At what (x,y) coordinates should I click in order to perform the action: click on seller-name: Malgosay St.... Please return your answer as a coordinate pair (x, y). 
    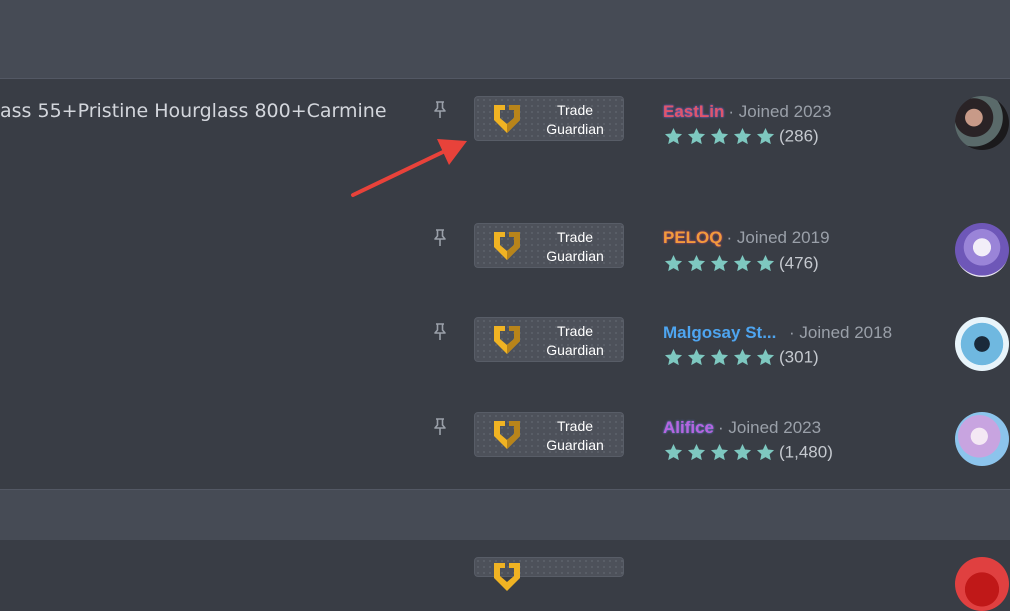
    Looking at the image, I should click on (724, 333).